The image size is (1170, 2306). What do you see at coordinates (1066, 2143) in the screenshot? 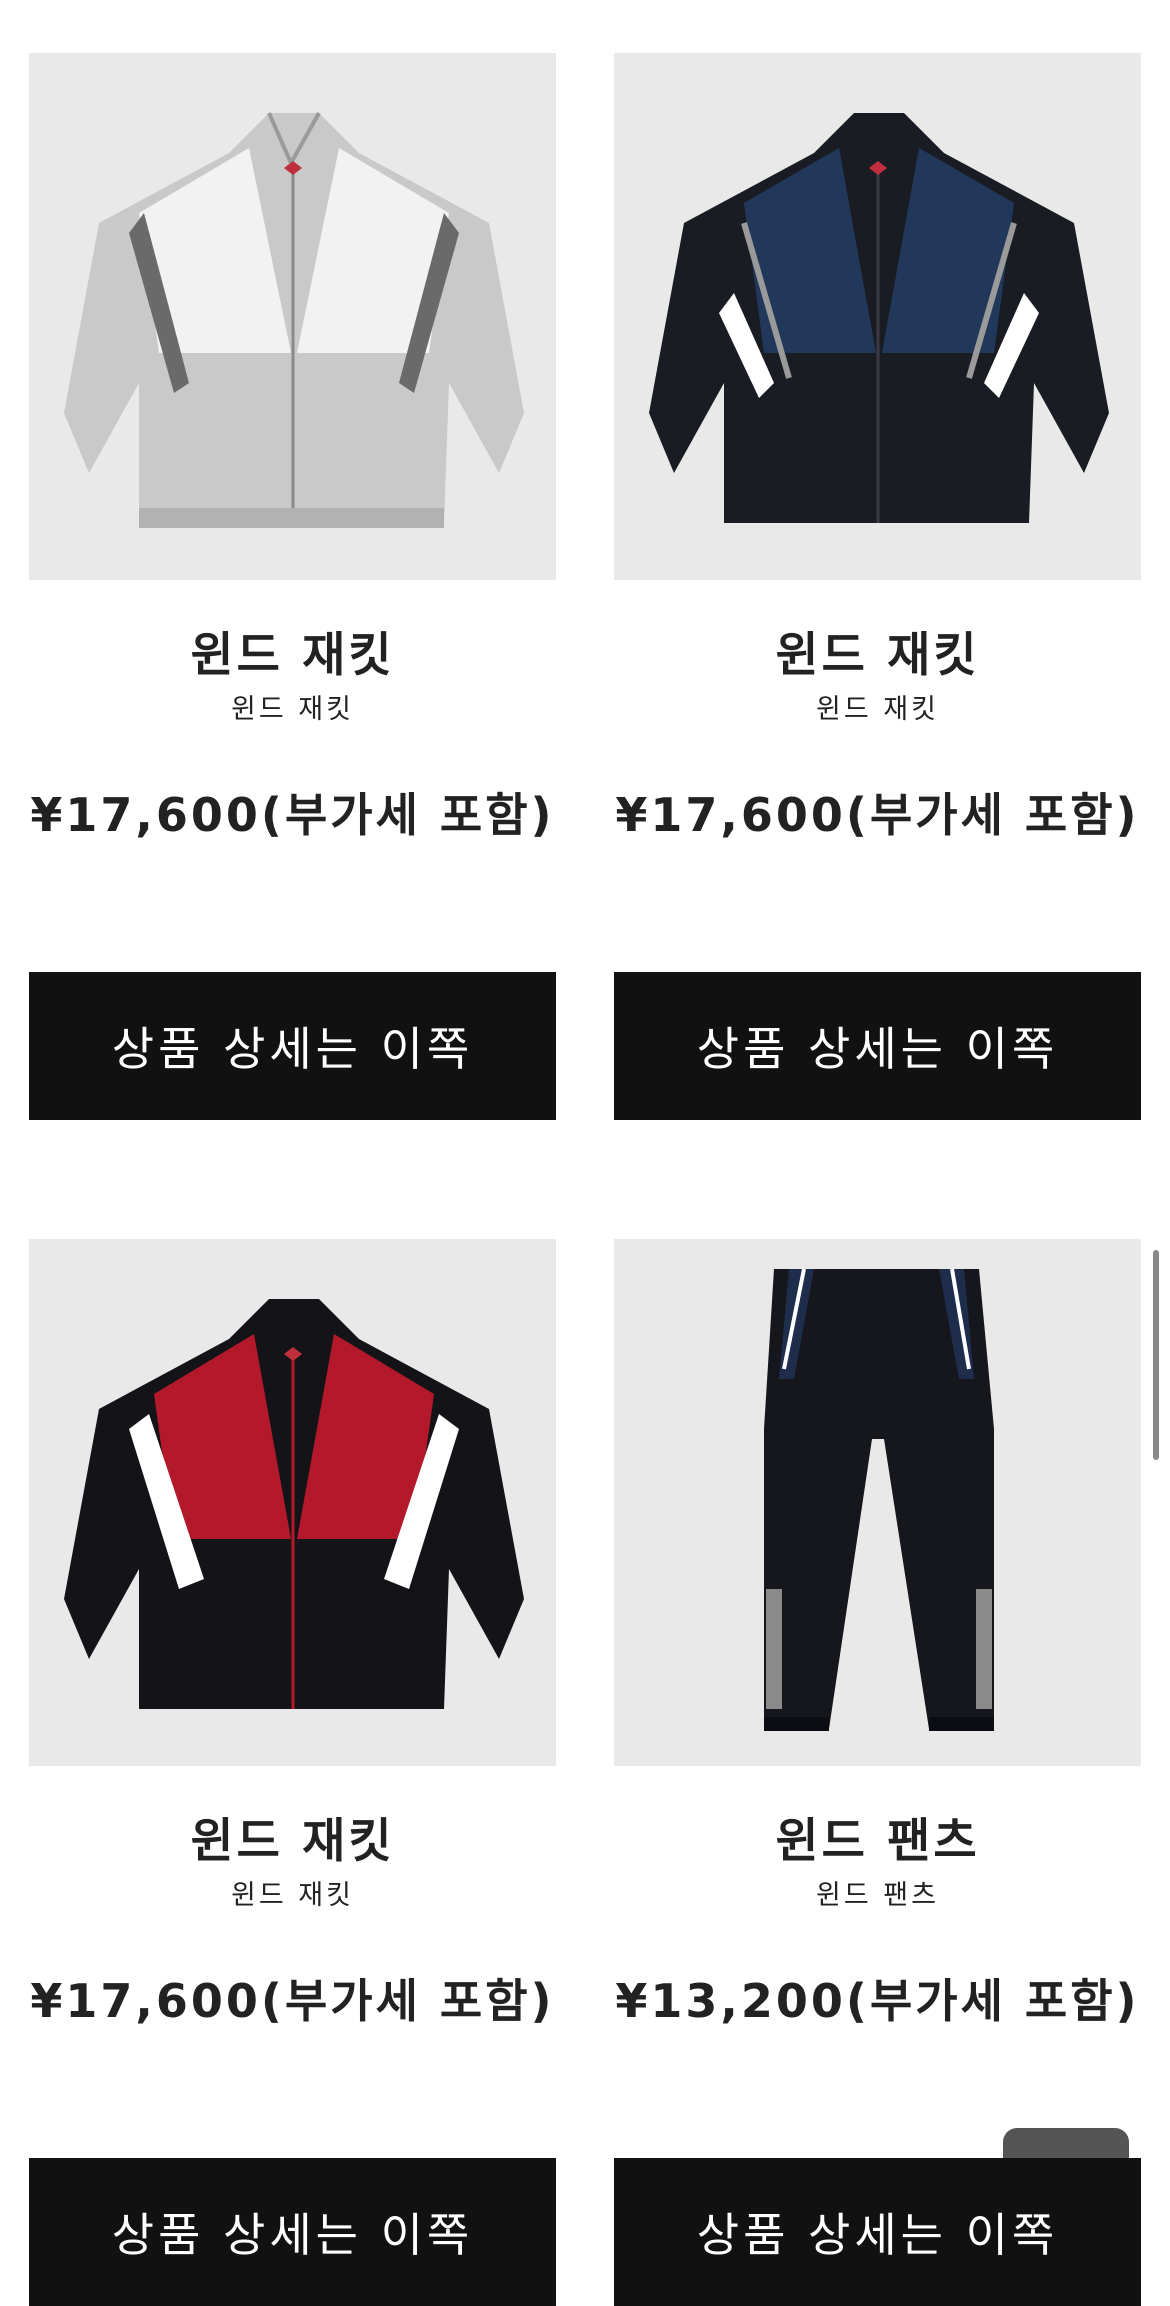
I see `floating-action-button` at bounding box center [1066, 2143].